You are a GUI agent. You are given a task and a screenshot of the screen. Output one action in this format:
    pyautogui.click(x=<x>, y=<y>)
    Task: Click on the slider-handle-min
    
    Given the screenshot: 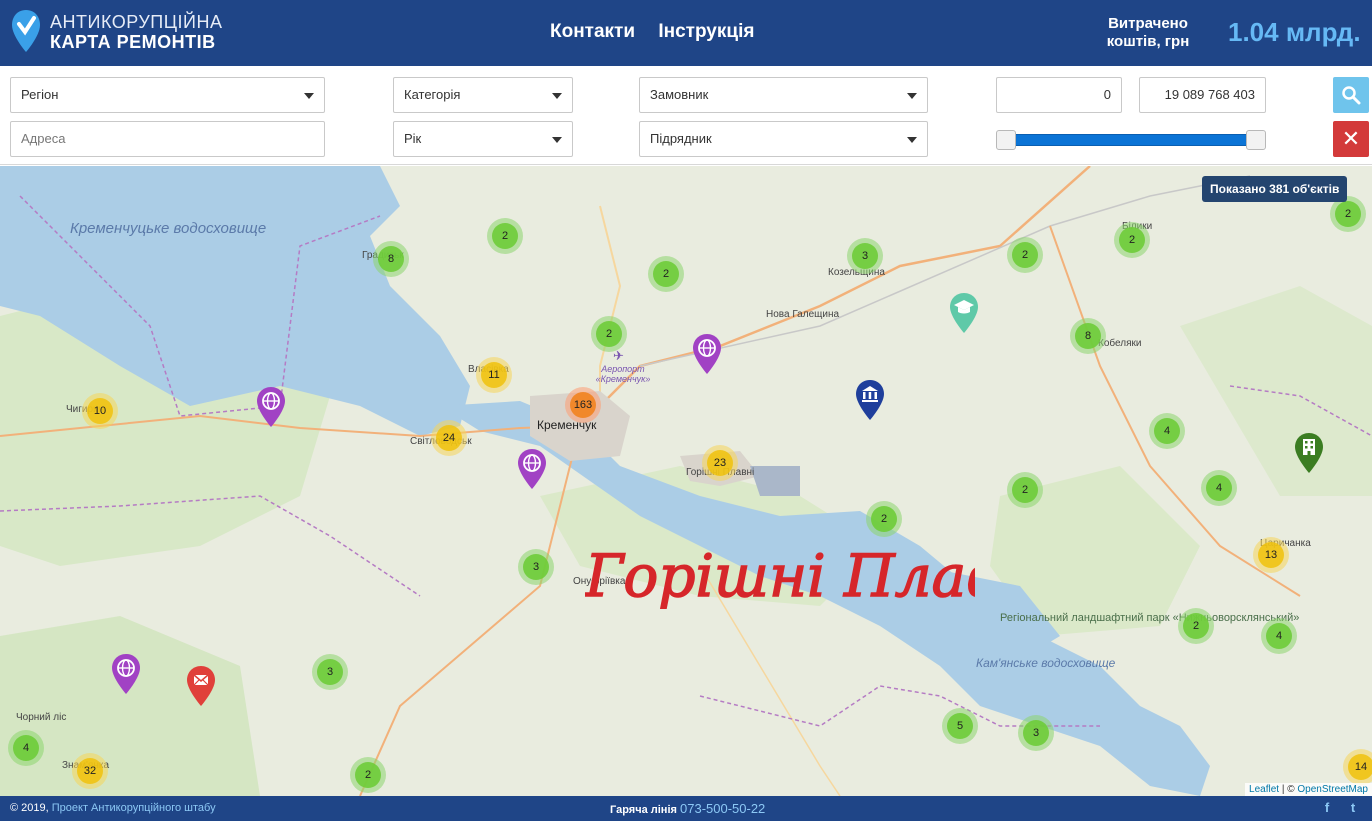 What is the action you would take?
    pyautogui.click(x=1006, y=140)
    